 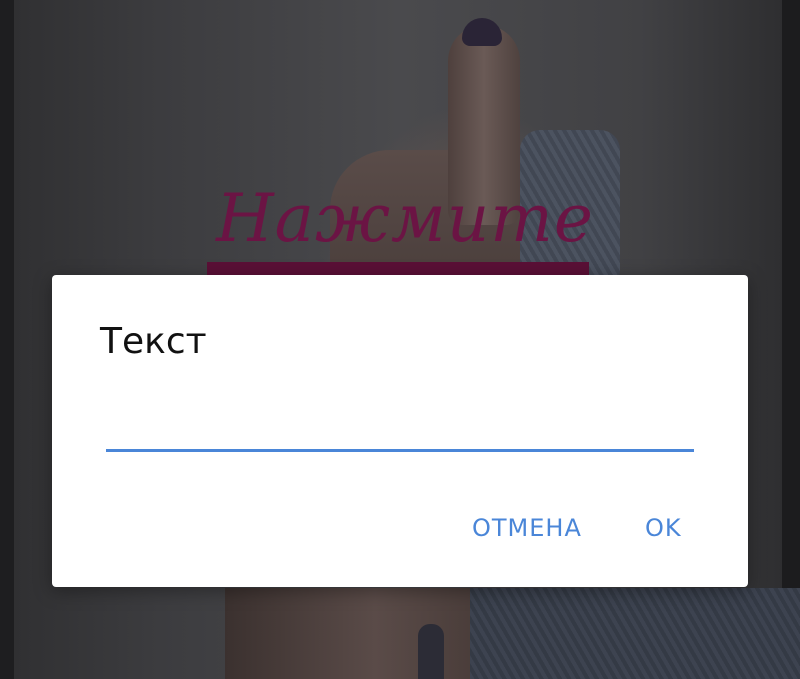 What do you see at coordinates (527, 528) in the screenshot?
I see `cancel-button: ОТМЕНА` at bounding box center [527, 528].